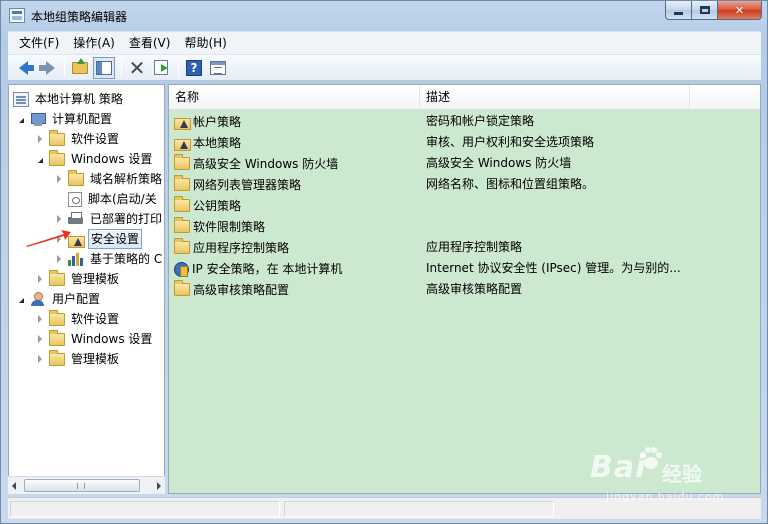  I want to click on delete-button: ✕, so click(137, 68).